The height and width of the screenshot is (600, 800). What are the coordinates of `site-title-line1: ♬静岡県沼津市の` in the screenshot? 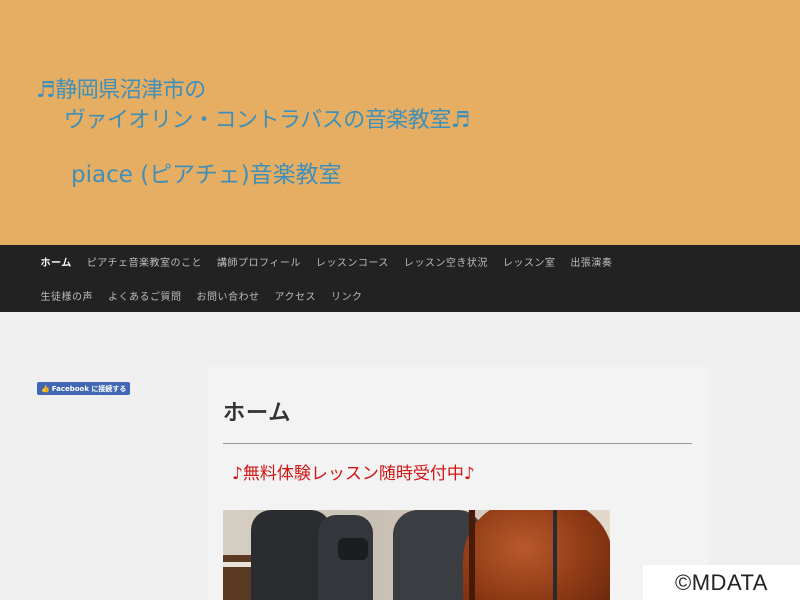 It's located at (121, 90).